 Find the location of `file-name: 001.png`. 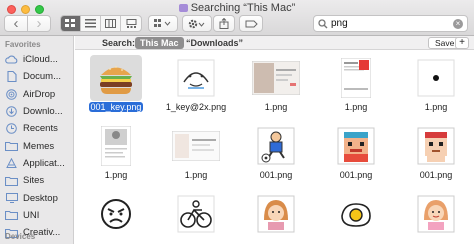

file-name: 001.png is located at coordinates (356, 175).